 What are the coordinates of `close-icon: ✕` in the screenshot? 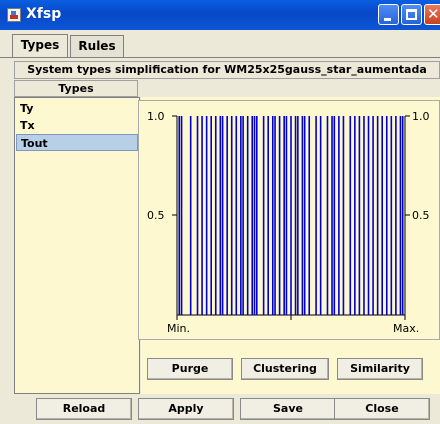 It's located at (433, 14).